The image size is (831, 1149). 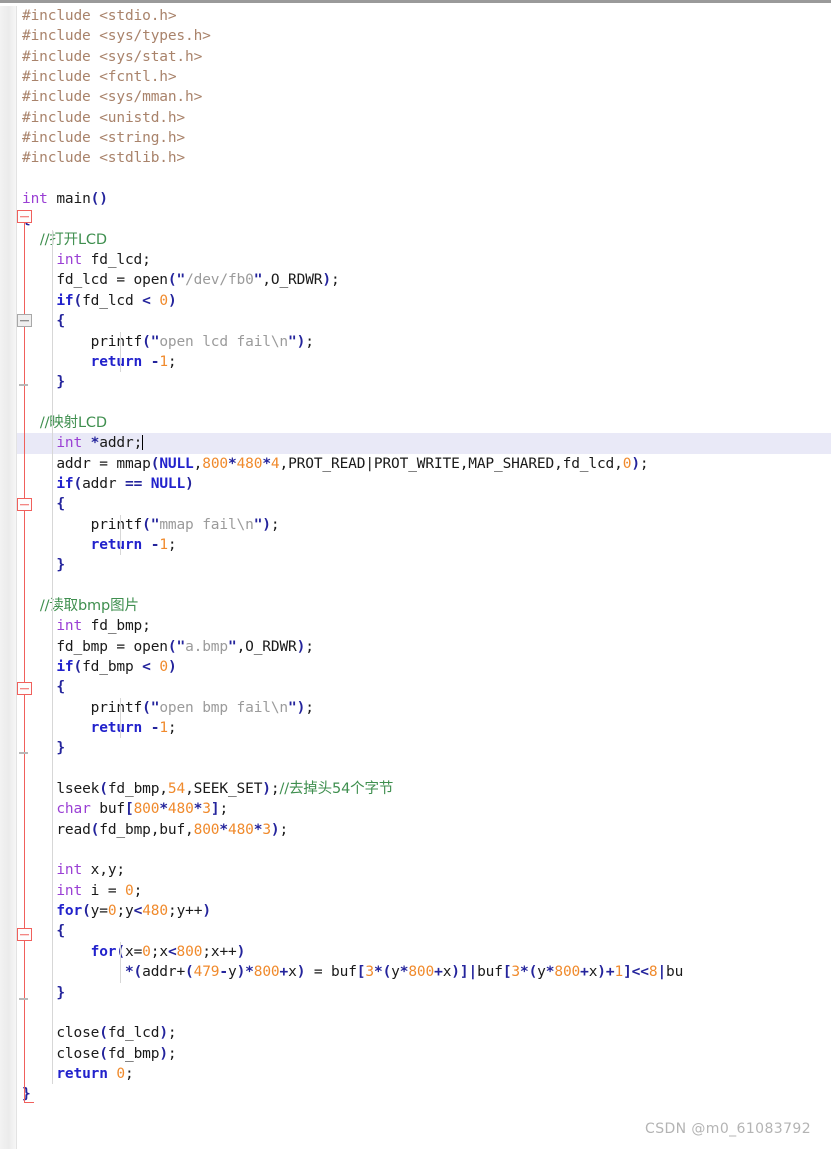 I want to click on fold-marker-main, so click(x=24, y=216).